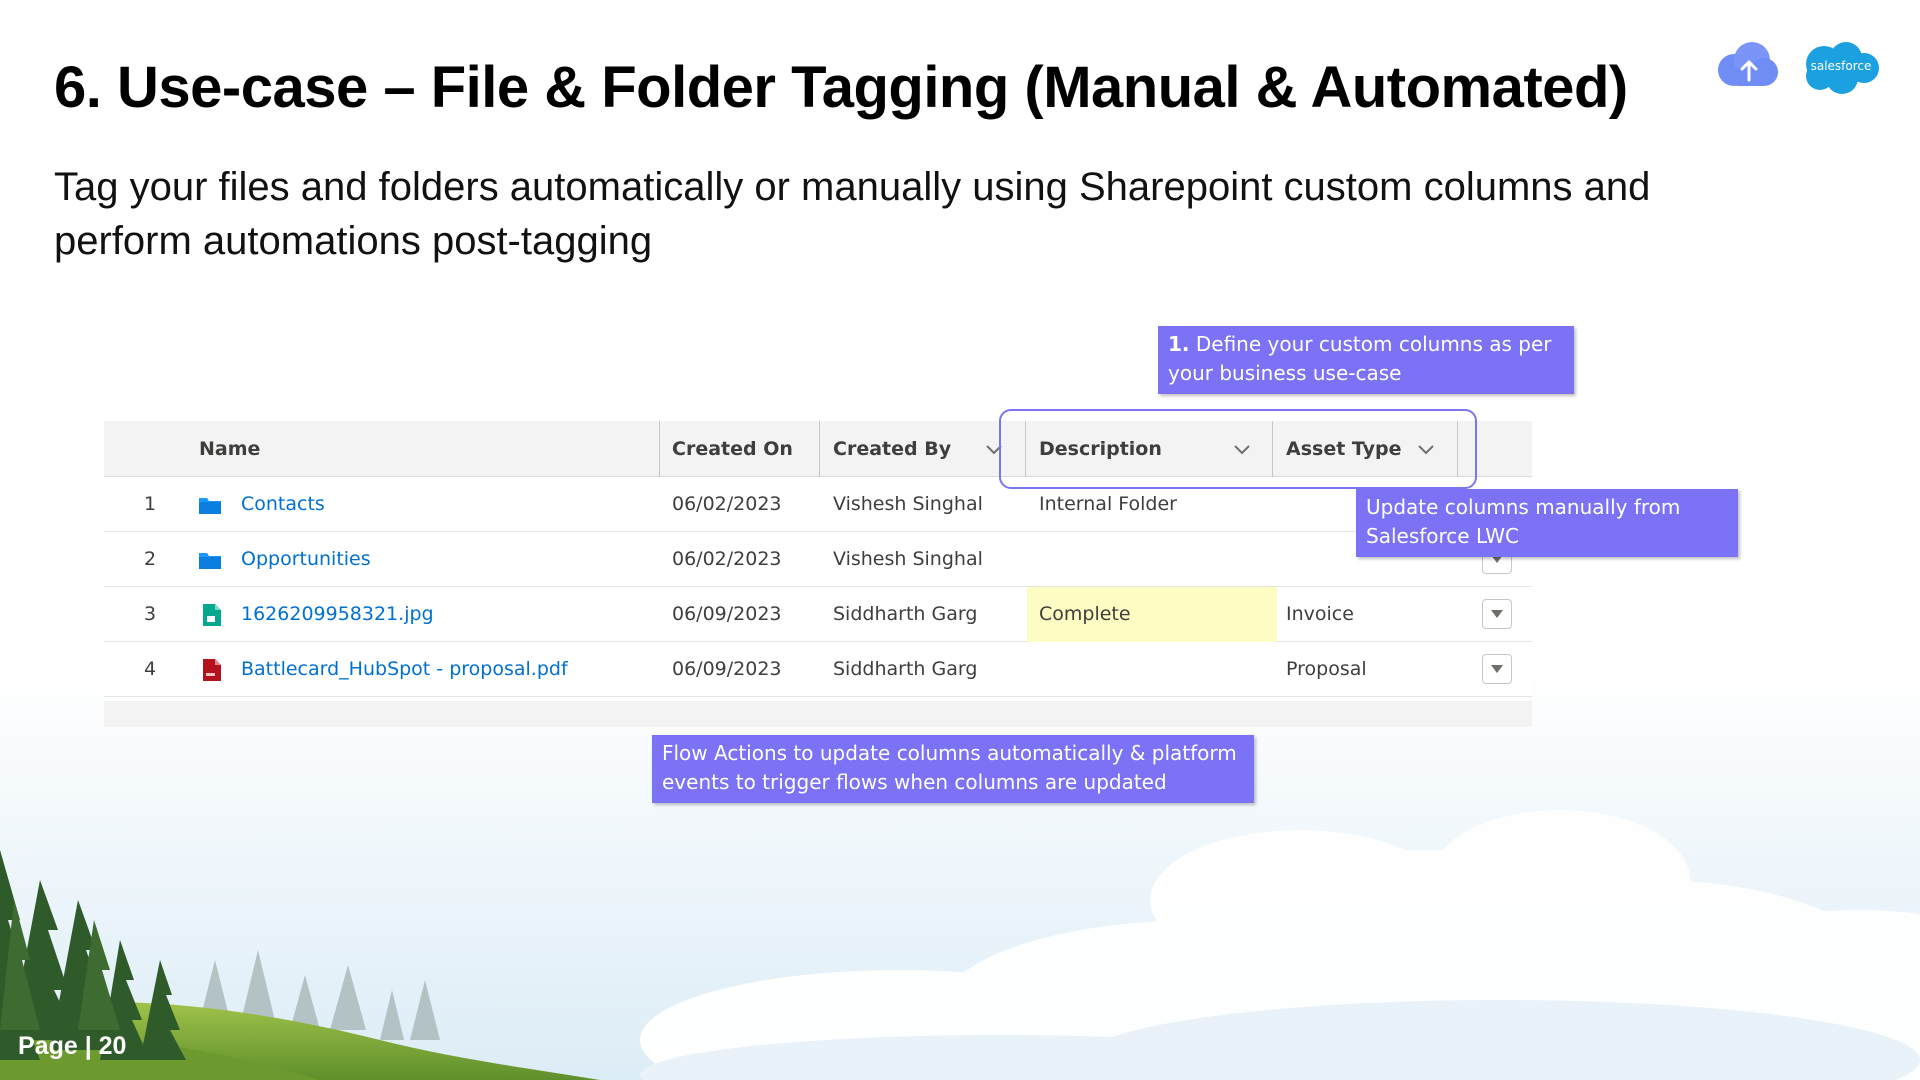 Image resolution: width=1920 pixels, height=1080 pixels. Describe the element at coordinates (1326, 669) in the screenshot. I see `asset-type-cell: Proposal` at that location.